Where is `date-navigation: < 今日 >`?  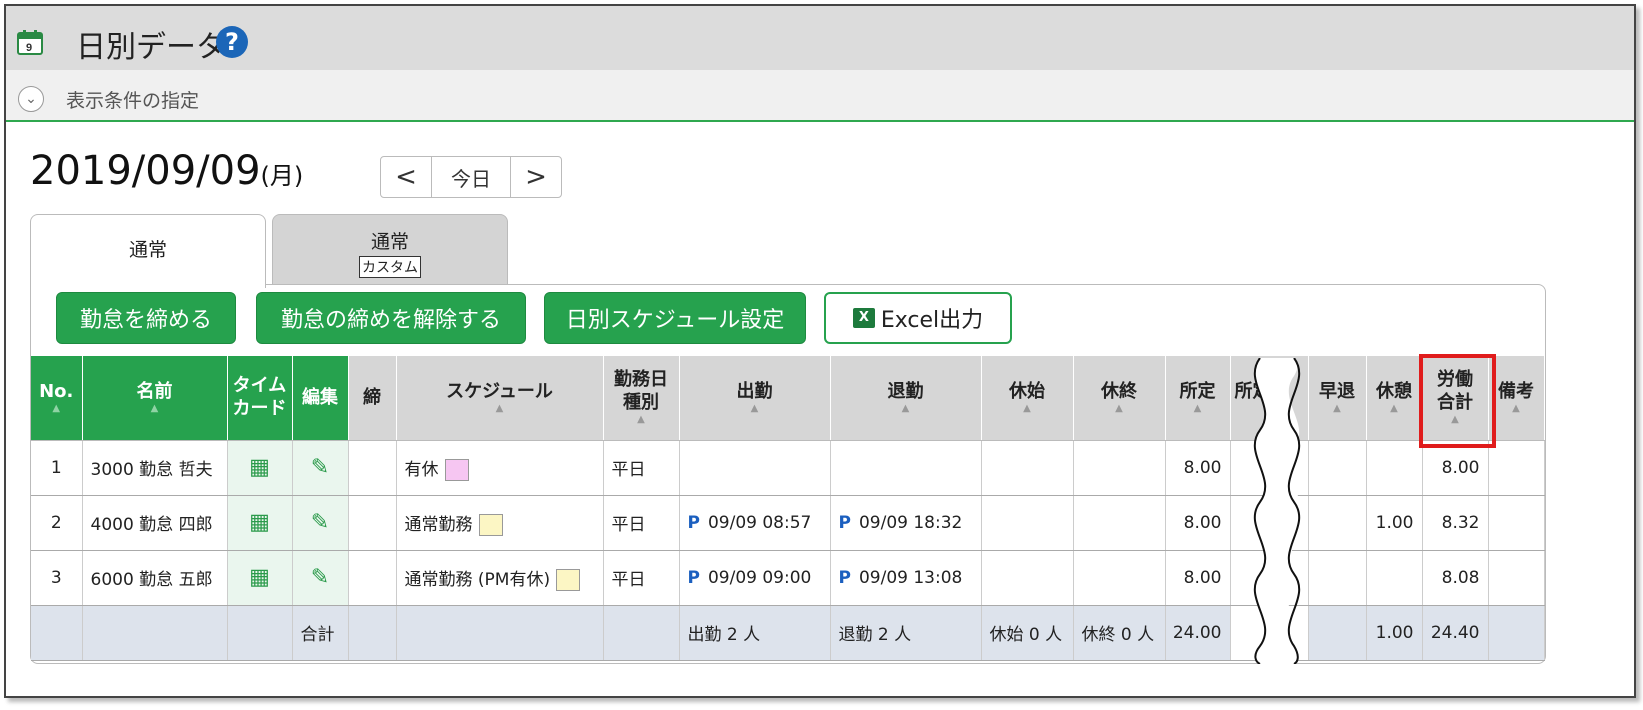 date-navigation: < 今日 > is located at coordinates (471, 177).